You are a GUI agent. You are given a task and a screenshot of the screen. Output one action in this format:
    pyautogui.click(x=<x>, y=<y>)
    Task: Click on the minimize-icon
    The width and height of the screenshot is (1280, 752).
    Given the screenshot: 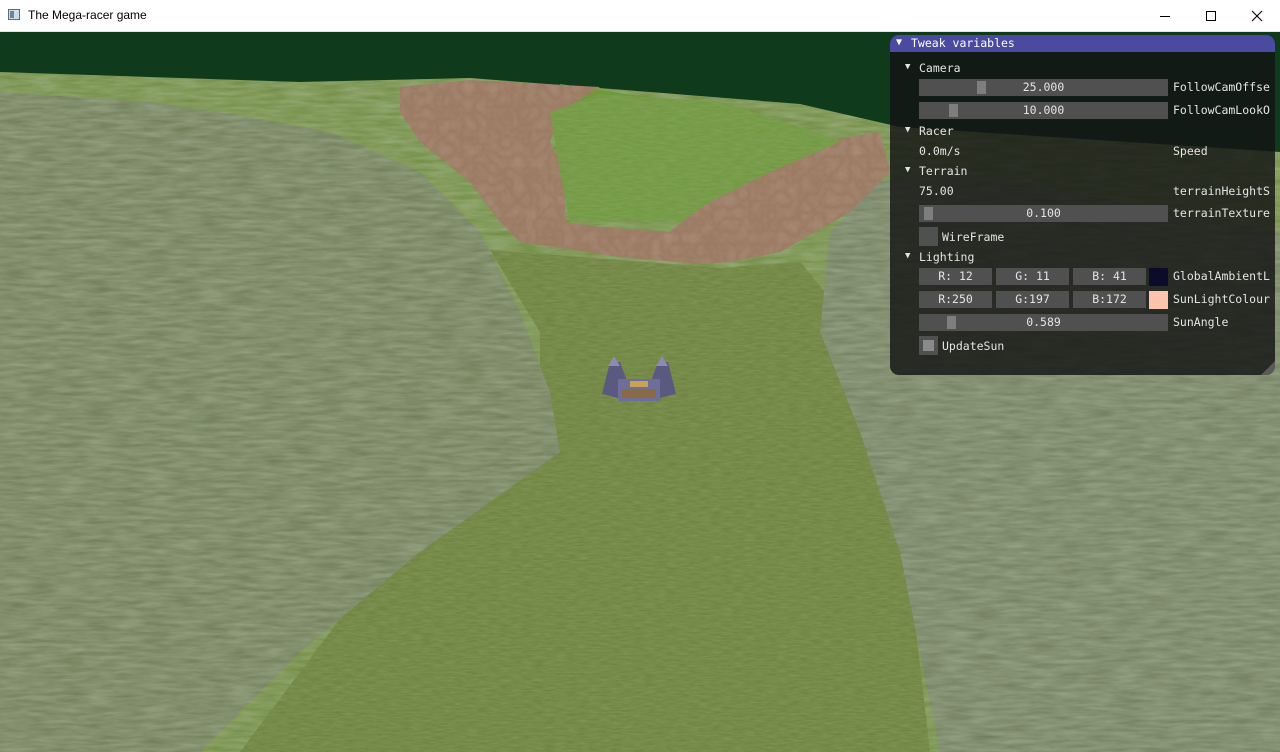 What is the action you would take?
    pyautogui.click(x=1165, y=16)
    